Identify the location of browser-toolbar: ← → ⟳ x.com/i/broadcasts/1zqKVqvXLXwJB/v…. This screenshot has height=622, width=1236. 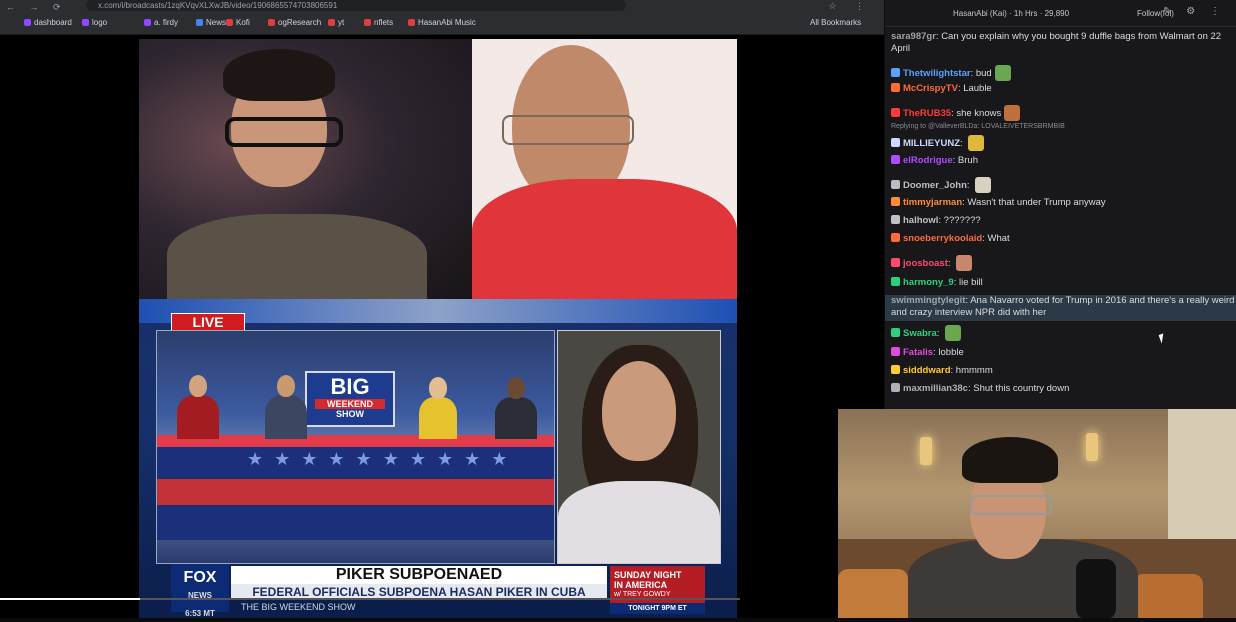
(442, 7).